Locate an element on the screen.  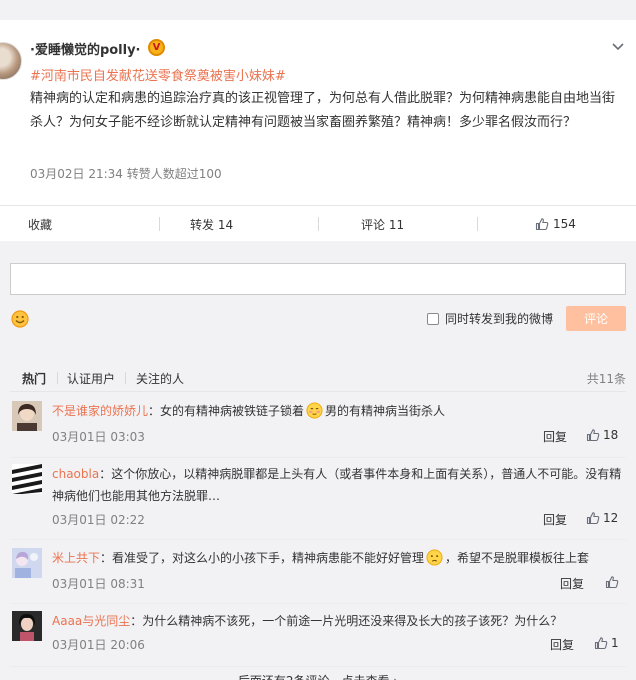
comment-time: 03月01日 03:03 is located at coordinates (98, 437).